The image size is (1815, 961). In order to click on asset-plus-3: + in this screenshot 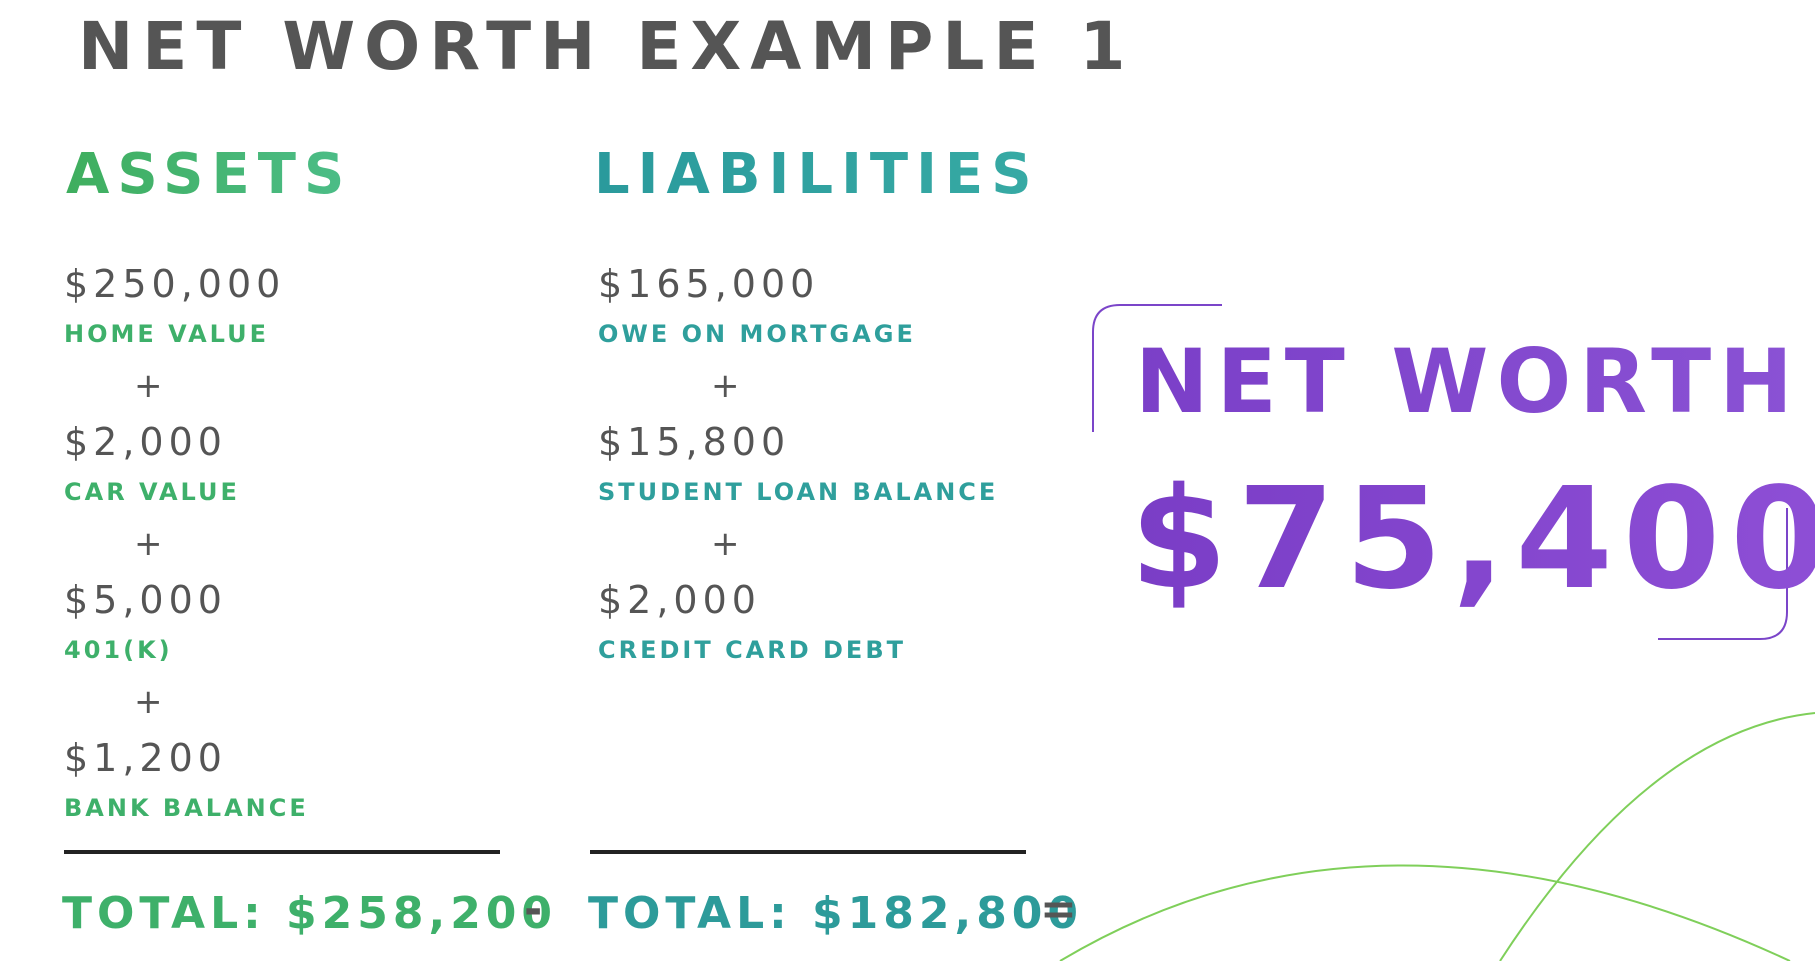, I will do `click(148, 702)`.